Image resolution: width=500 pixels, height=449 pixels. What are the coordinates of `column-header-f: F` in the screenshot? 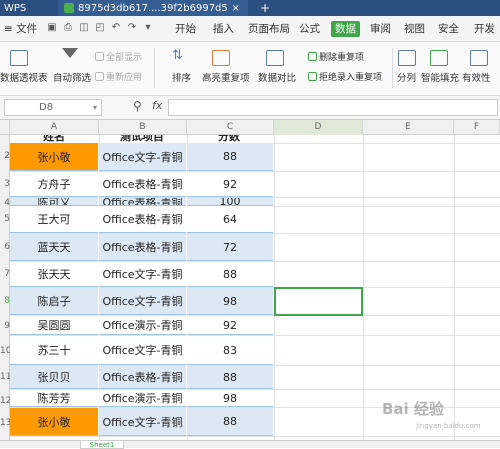 It's located at (477, 127).